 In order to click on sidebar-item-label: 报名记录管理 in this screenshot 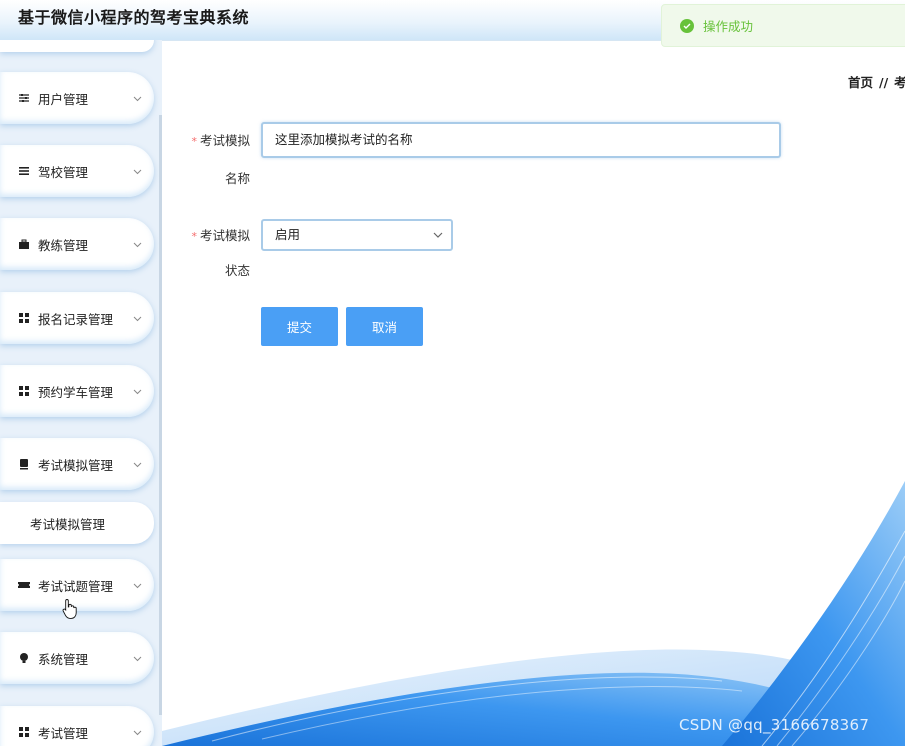, I will do `click(76, 319)`.